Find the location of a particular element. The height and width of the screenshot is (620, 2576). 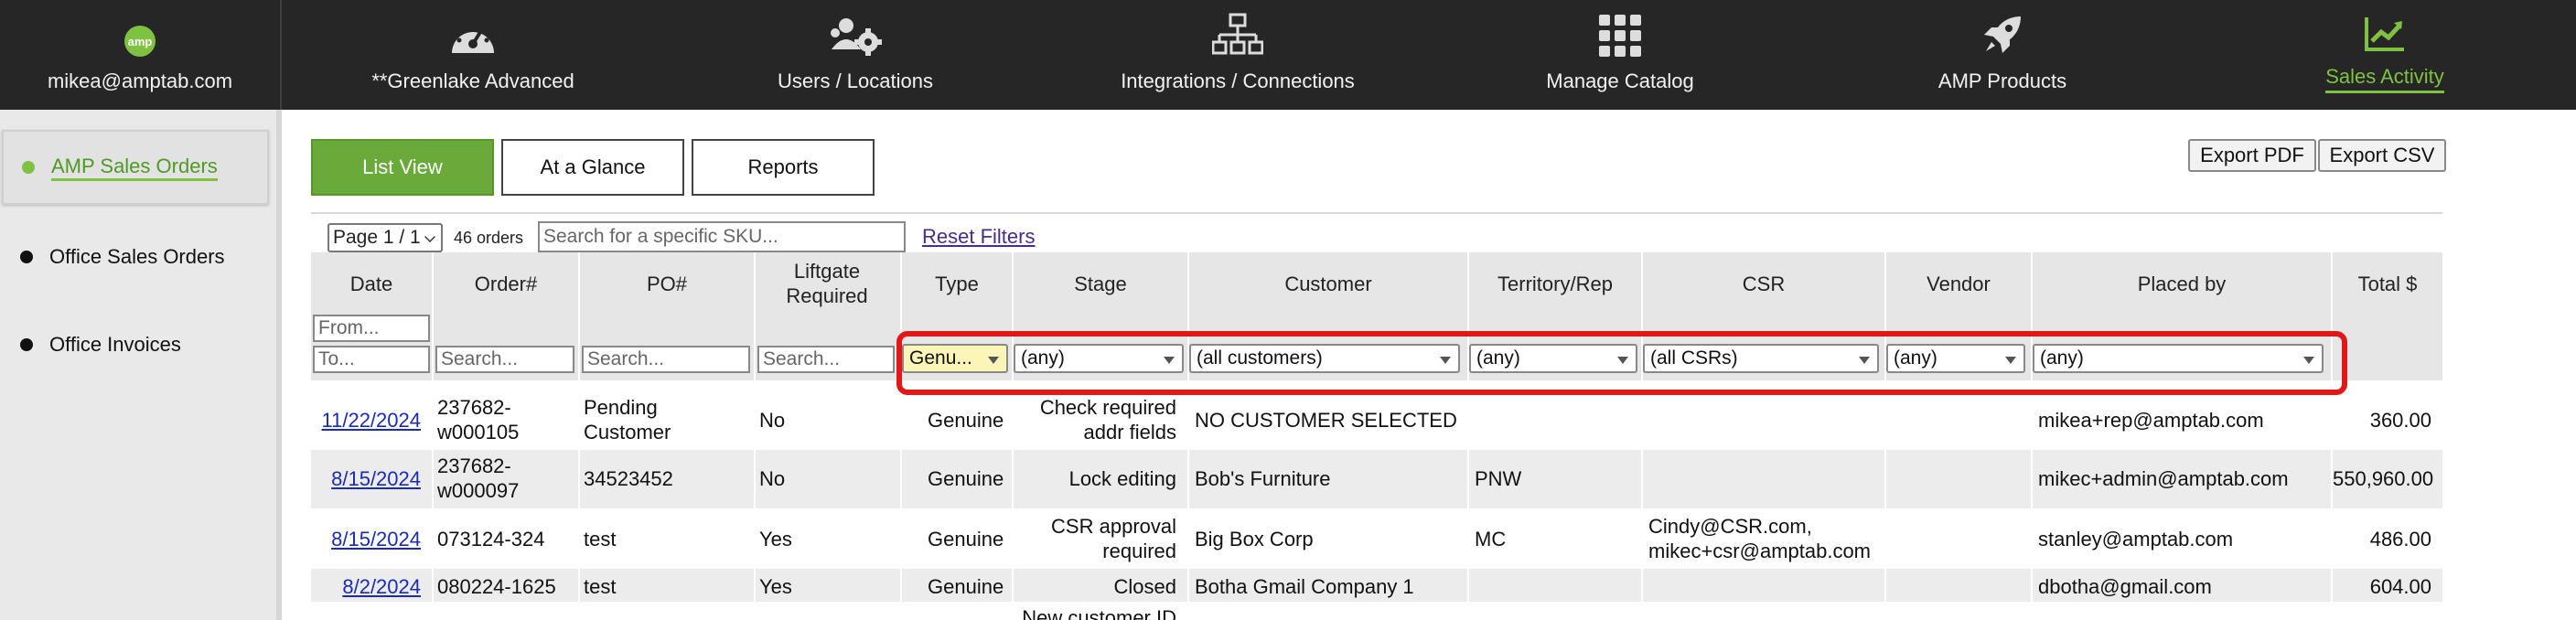

nav-greenlake-advanced: **Greenlake Advanced is located at coordinates (473, 55).